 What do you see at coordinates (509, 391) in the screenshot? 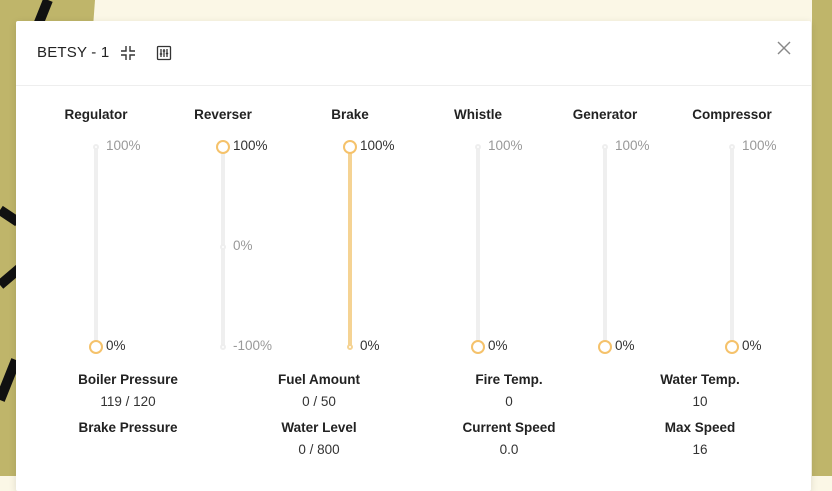
I see `stat-fire-temp: Fire Temp. 0` at bounding box center [509, 391].